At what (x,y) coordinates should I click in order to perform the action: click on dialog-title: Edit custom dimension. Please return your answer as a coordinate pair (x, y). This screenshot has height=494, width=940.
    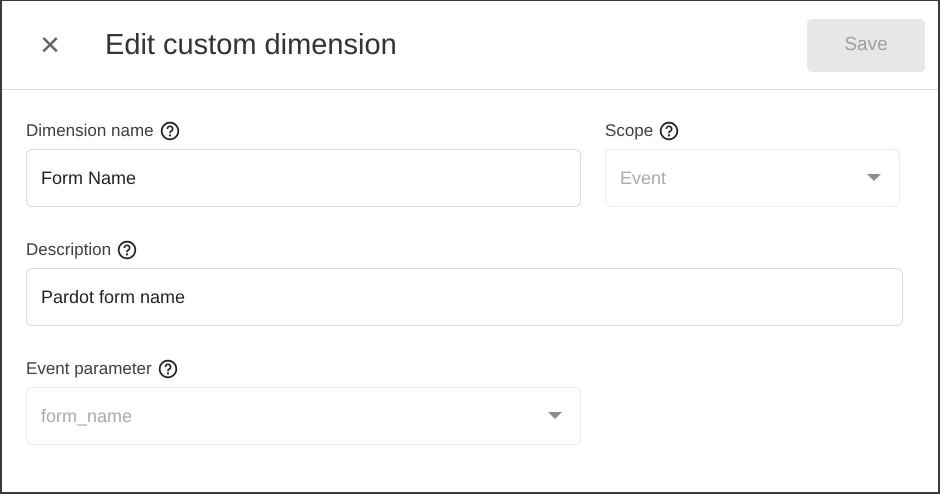
    Looking at the image, I should click on (251, 45).